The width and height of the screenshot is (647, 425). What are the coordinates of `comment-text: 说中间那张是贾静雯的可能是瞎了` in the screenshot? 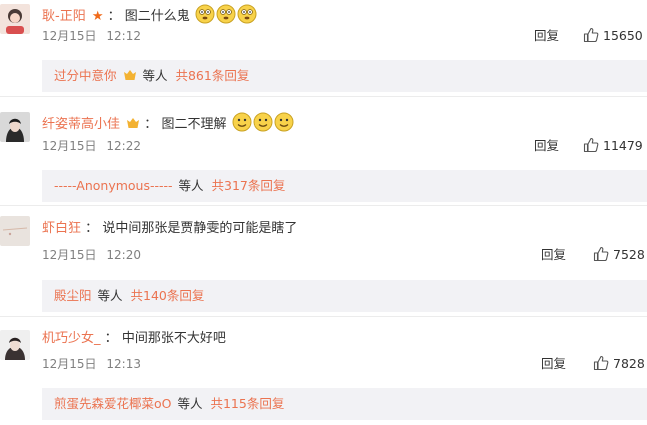 It's located at (200, 228).